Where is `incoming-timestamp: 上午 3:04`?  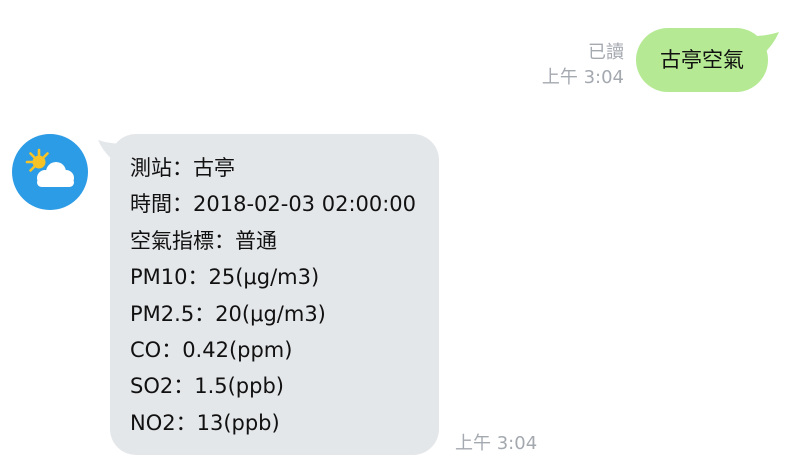
incoming-timestamp: 上午 3:04 is located at coordinates (496, 444).